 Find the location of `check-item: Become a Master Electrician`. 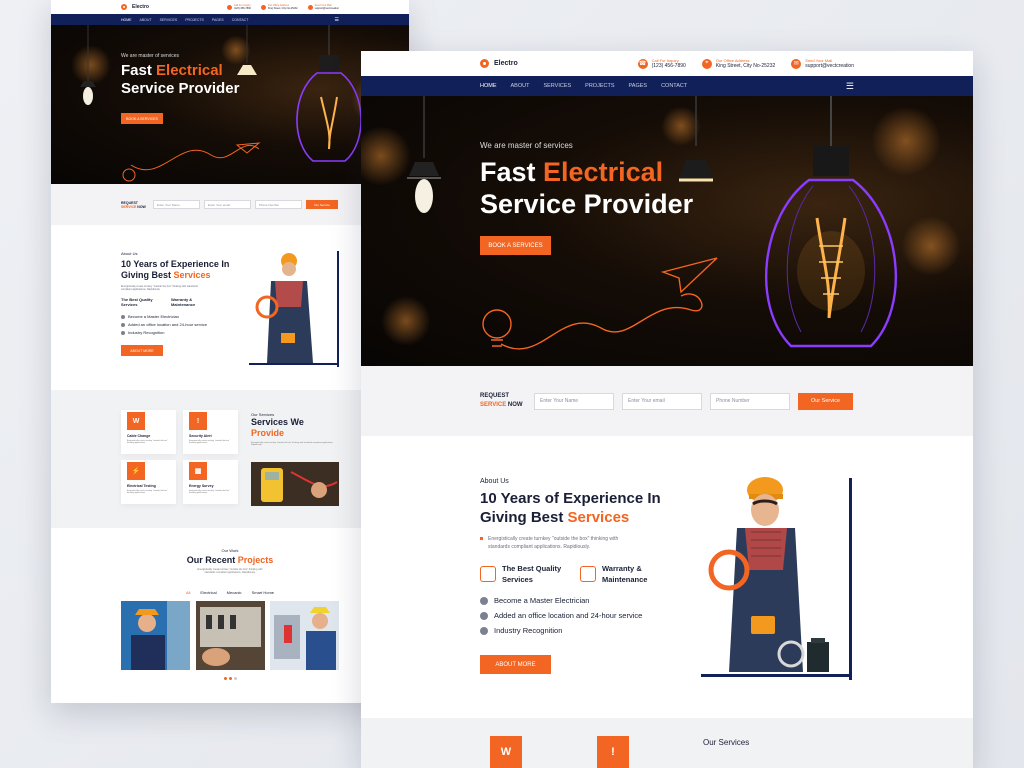

check-item: Become a Master Electrician is located at coordinates (590, 600).